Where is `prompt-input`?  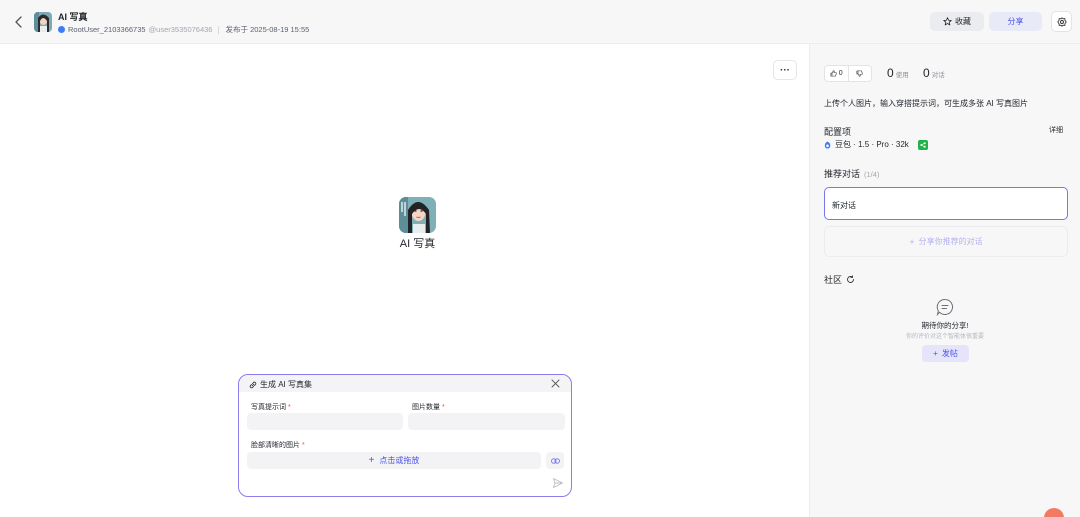 prompt-input is located at coordinates (325, 421).